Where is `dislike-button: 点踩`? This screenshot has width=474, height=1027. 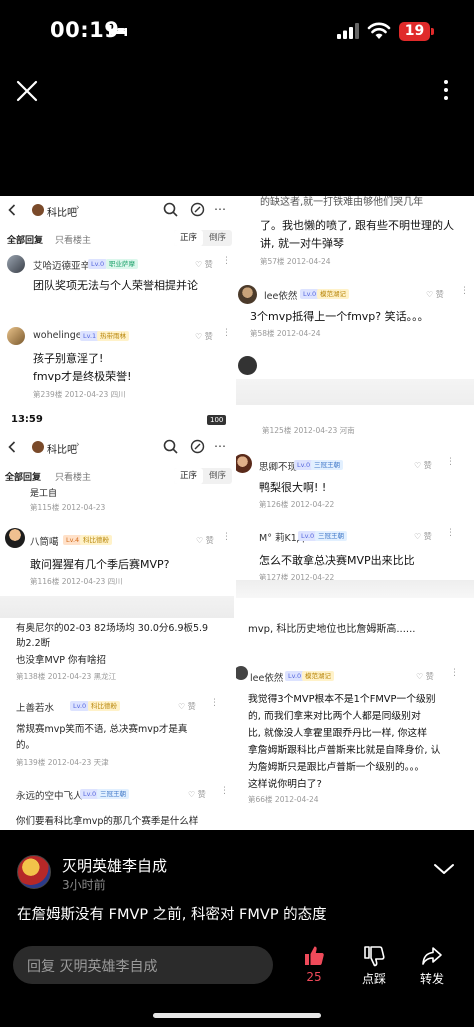 dislike-button: 点踩 is located at coordinates (374, 965).